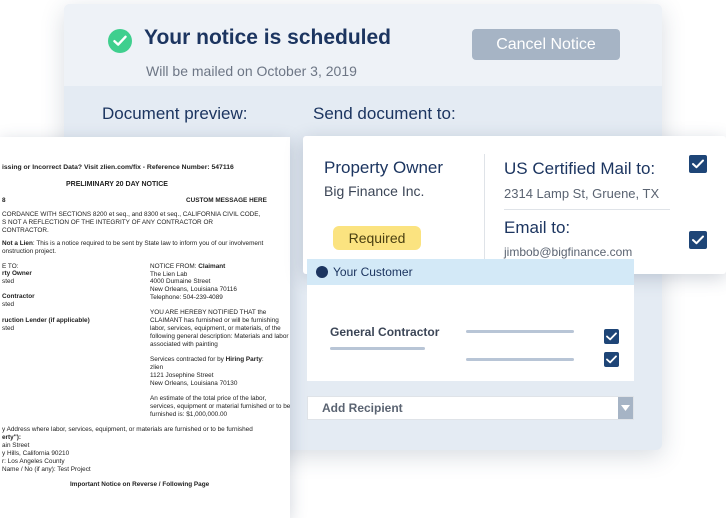 The height and width of the screenshot is (518, 726). What do you see at coordinates (180, 281) in the screenshot?
I see `doc-from-line: 4000 Dumaine Street` at bounding box center [180, 281].